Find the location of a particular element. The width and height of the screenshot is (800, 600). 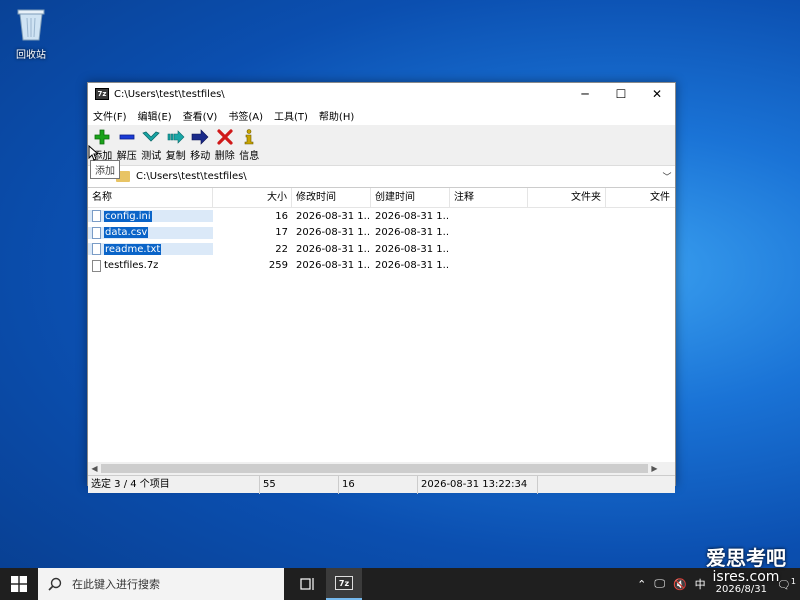

taskbar-app-7zip: 7z is located at coordinates (344, 584).